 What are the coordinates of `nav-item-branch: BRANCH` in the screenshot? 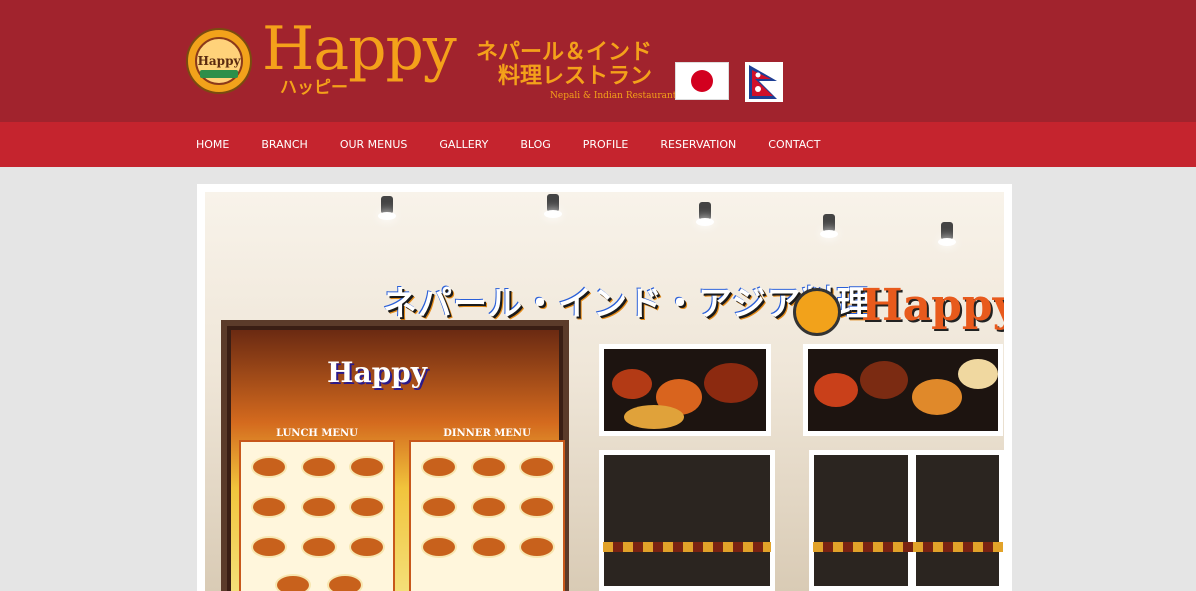 It's located at (284, 144).